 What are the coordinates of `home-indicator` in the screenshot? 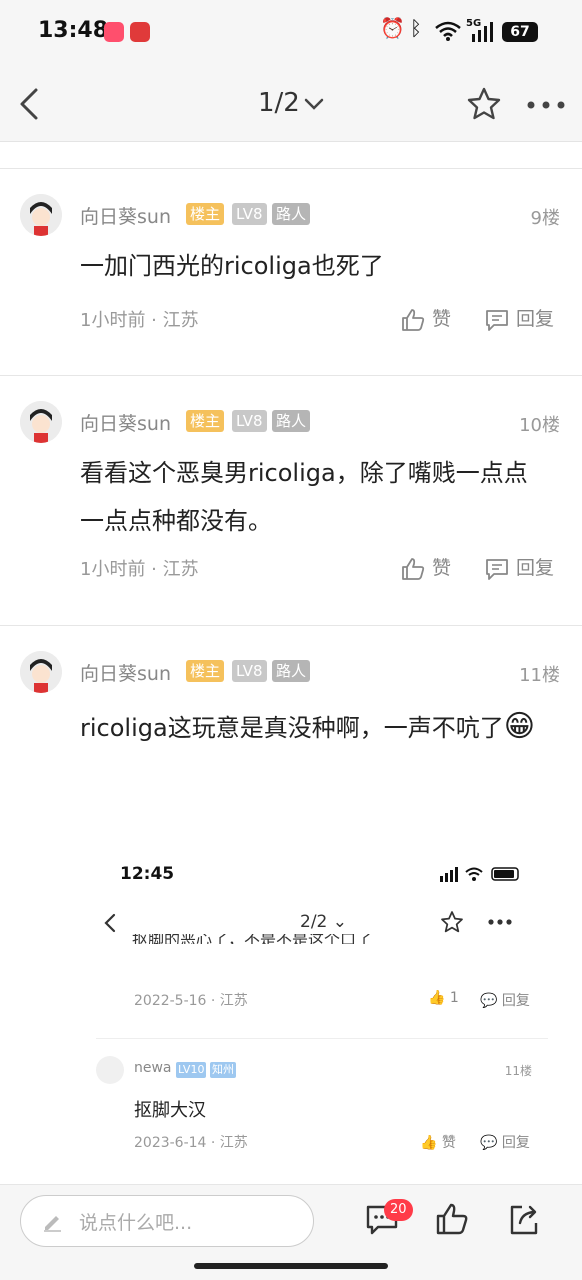 It's located at (291, 1266).